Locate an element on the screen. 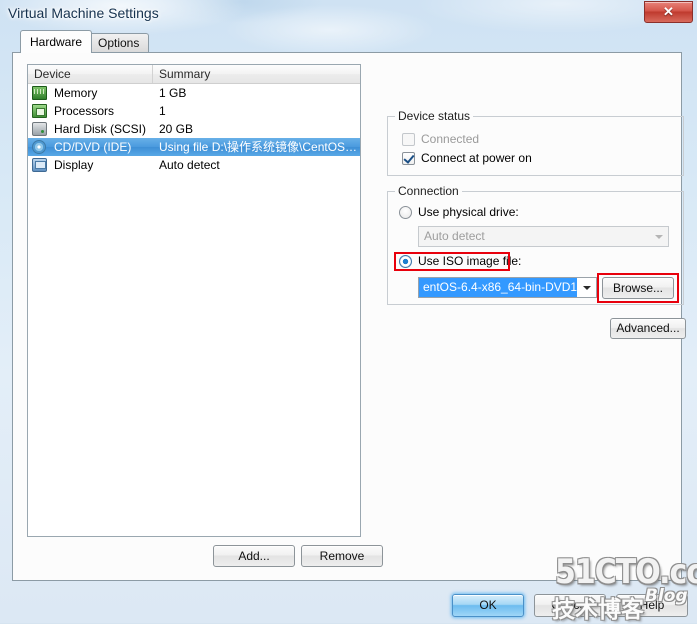 This screenshot has height=624, width=697. use-iso-image-label: Use ISO image file: is located at coordinates (470, 261).